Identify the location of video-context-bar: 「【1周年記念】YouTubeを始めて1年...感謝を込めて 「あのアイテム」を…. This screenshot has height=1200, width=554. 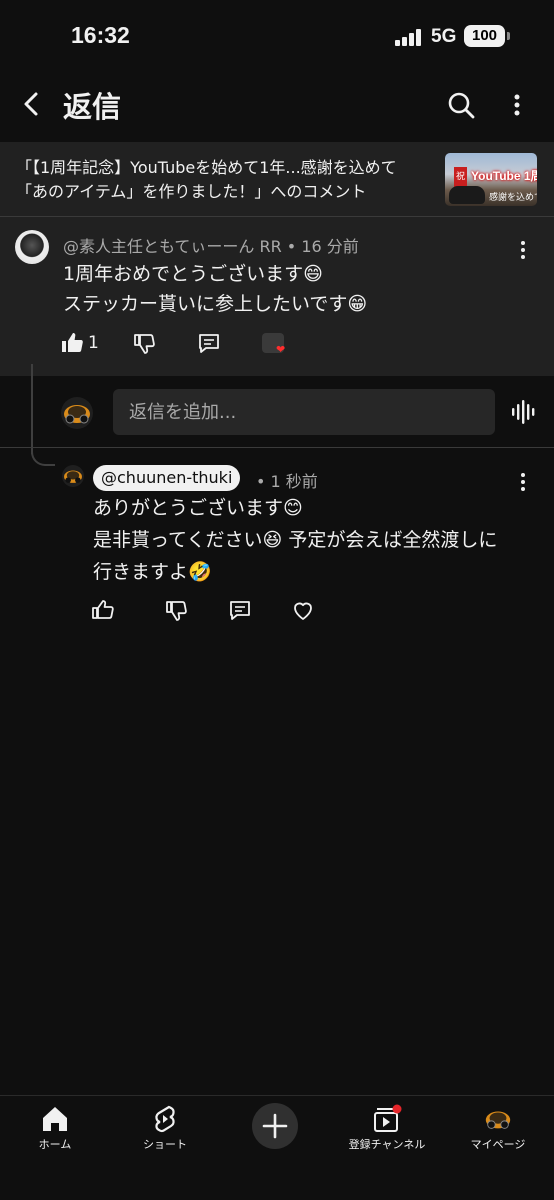
(277, 179).